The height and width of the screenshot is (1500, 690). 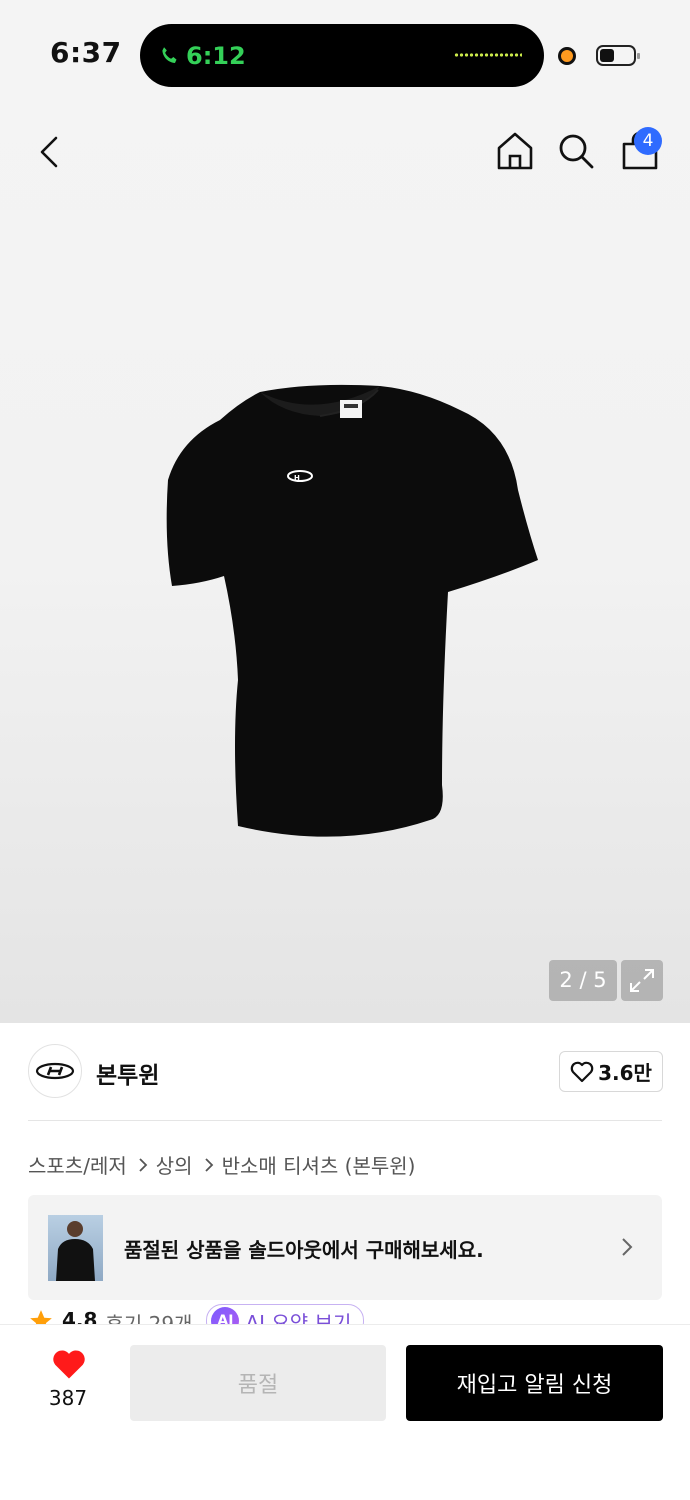 I want to click on phone-icon, so click(x=169, y=54).